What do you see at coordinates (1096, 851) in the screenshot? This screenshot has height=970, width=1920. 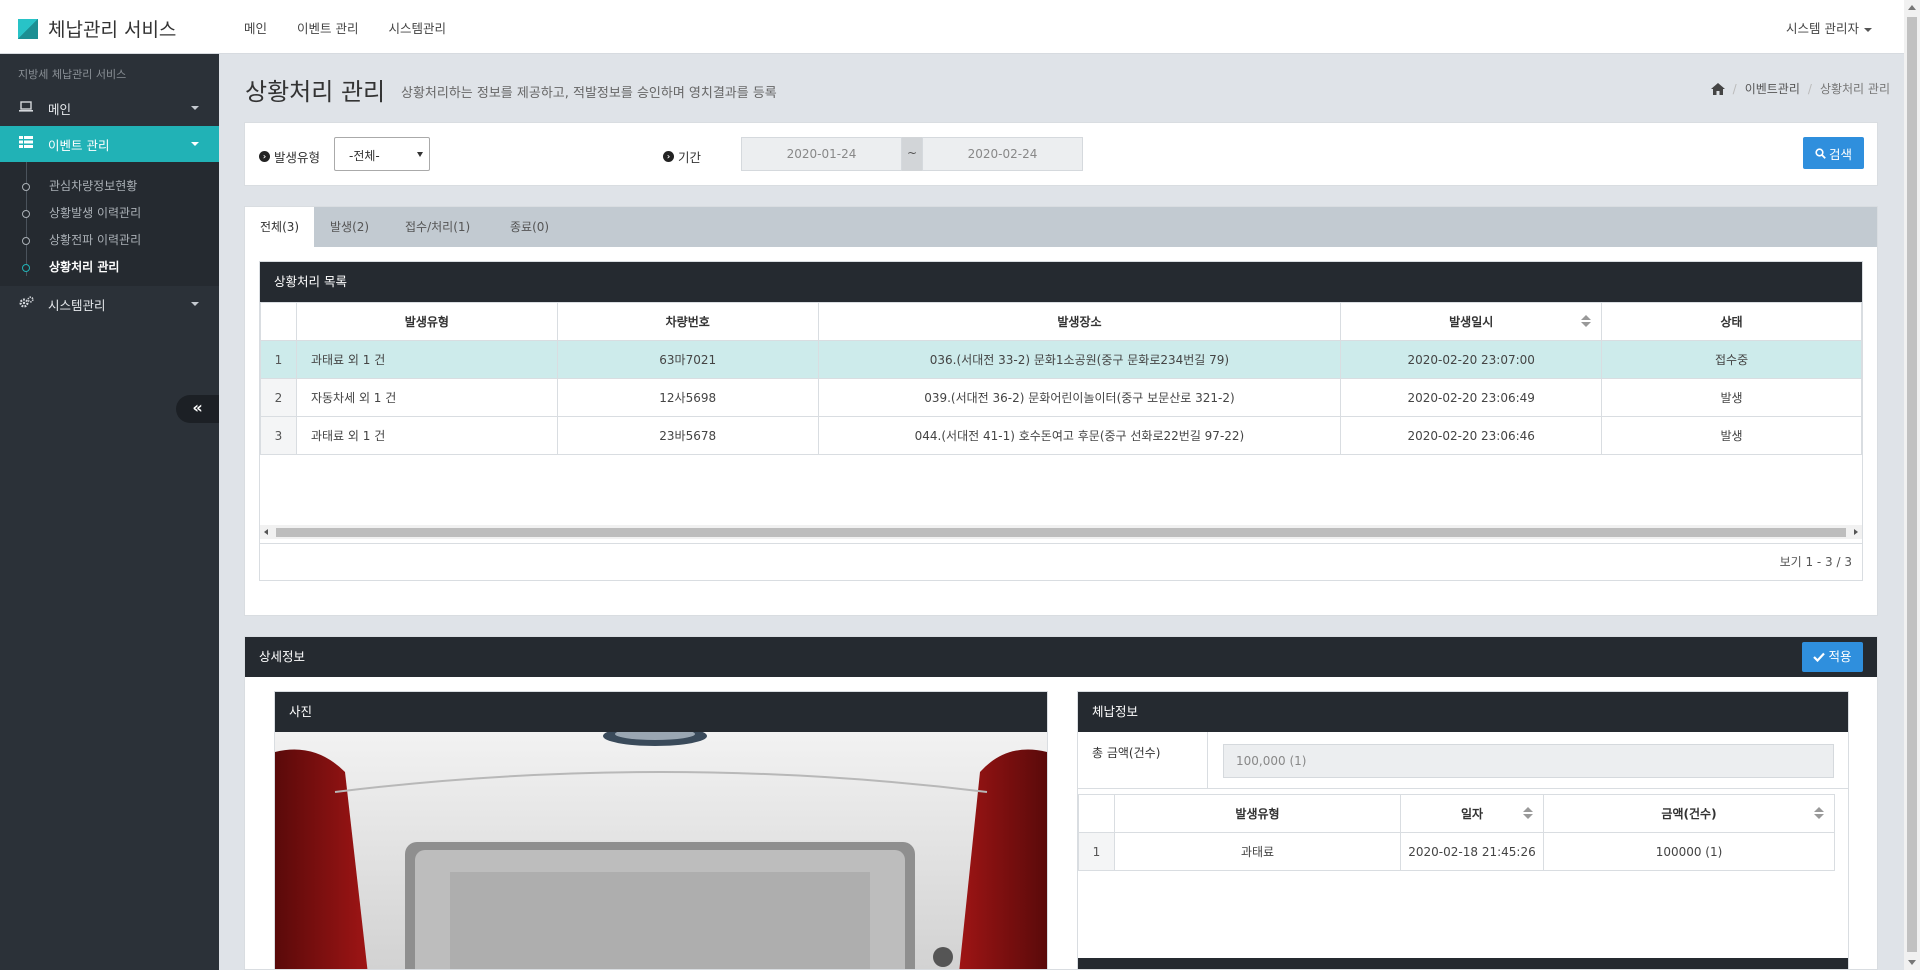 I see `row-number: 1` at bounding box center [1096, 851].